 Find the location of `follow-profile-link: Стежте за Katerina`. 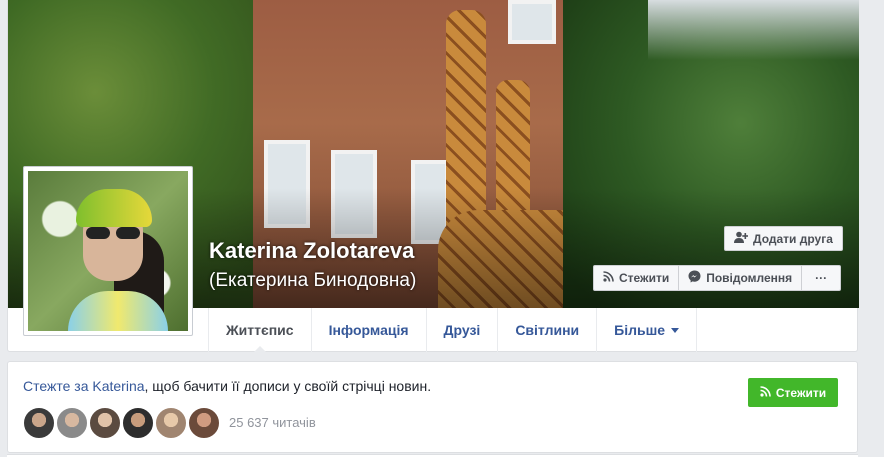

follow-profile-link: Стежте за Katerina is located at coordinates (84, 386).